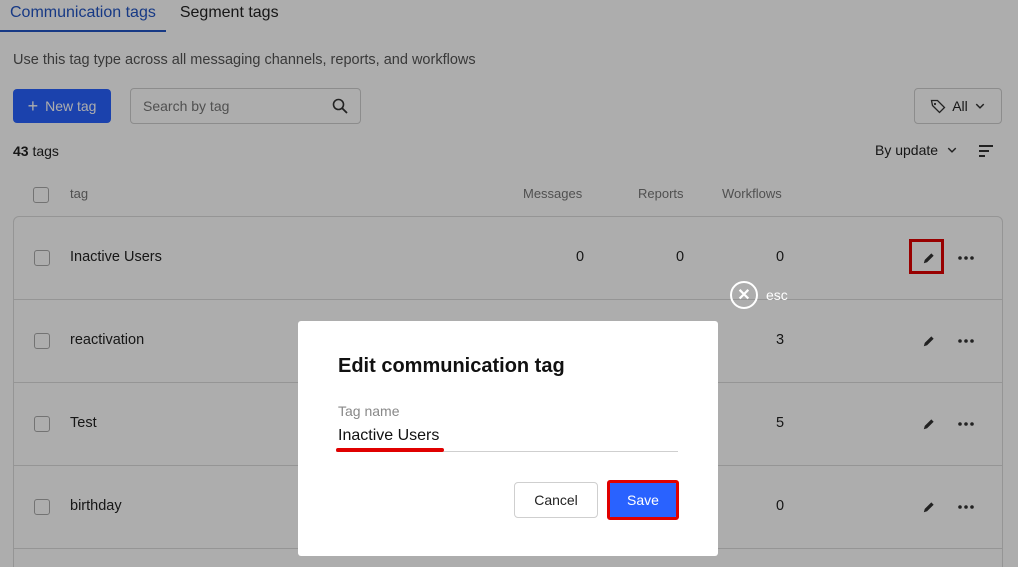 This screenshot has width=1018, height=567. Describe the element at coordinates (390, 450) in the screenshot. I see `input-highlight-underline` at that location.